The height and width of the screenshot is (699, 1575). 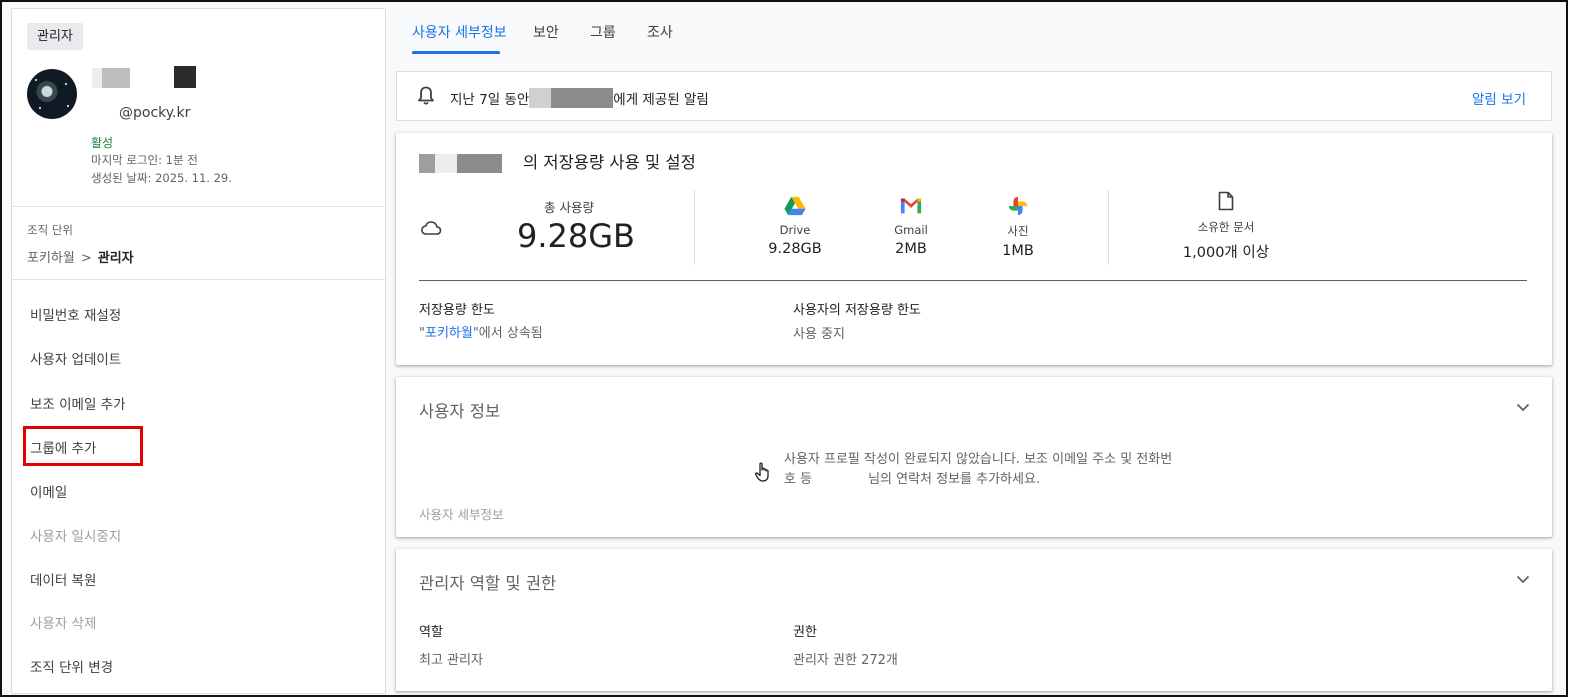 I want to click on restore-data-button: 데이터 복원, so click(x=63, y=579).